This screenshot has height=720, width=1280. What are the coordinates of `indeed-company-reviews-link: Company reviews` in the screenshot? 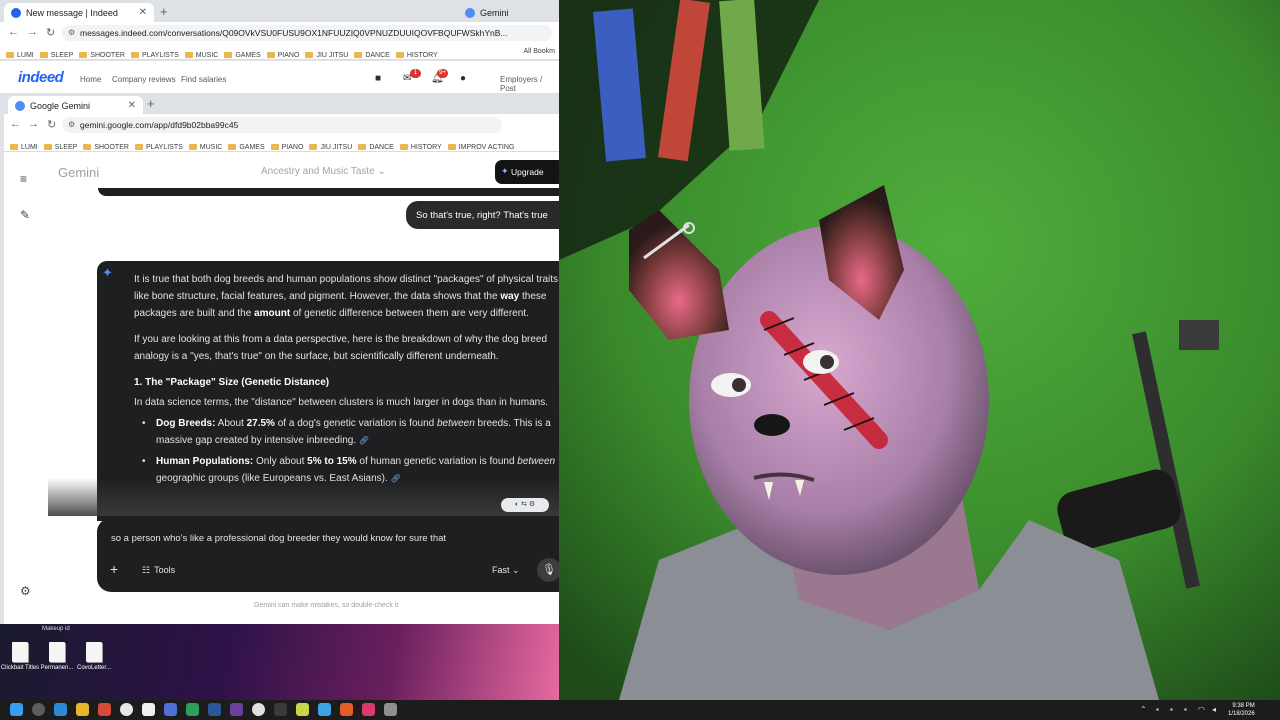 It's located at (144, 79).